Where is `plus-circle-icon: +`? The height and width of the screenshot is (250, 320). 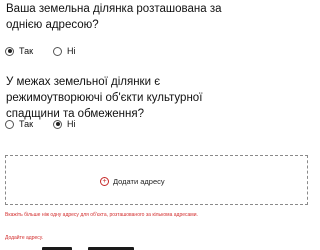
plus-circle-icon: + is located at coordinates (104, 181).